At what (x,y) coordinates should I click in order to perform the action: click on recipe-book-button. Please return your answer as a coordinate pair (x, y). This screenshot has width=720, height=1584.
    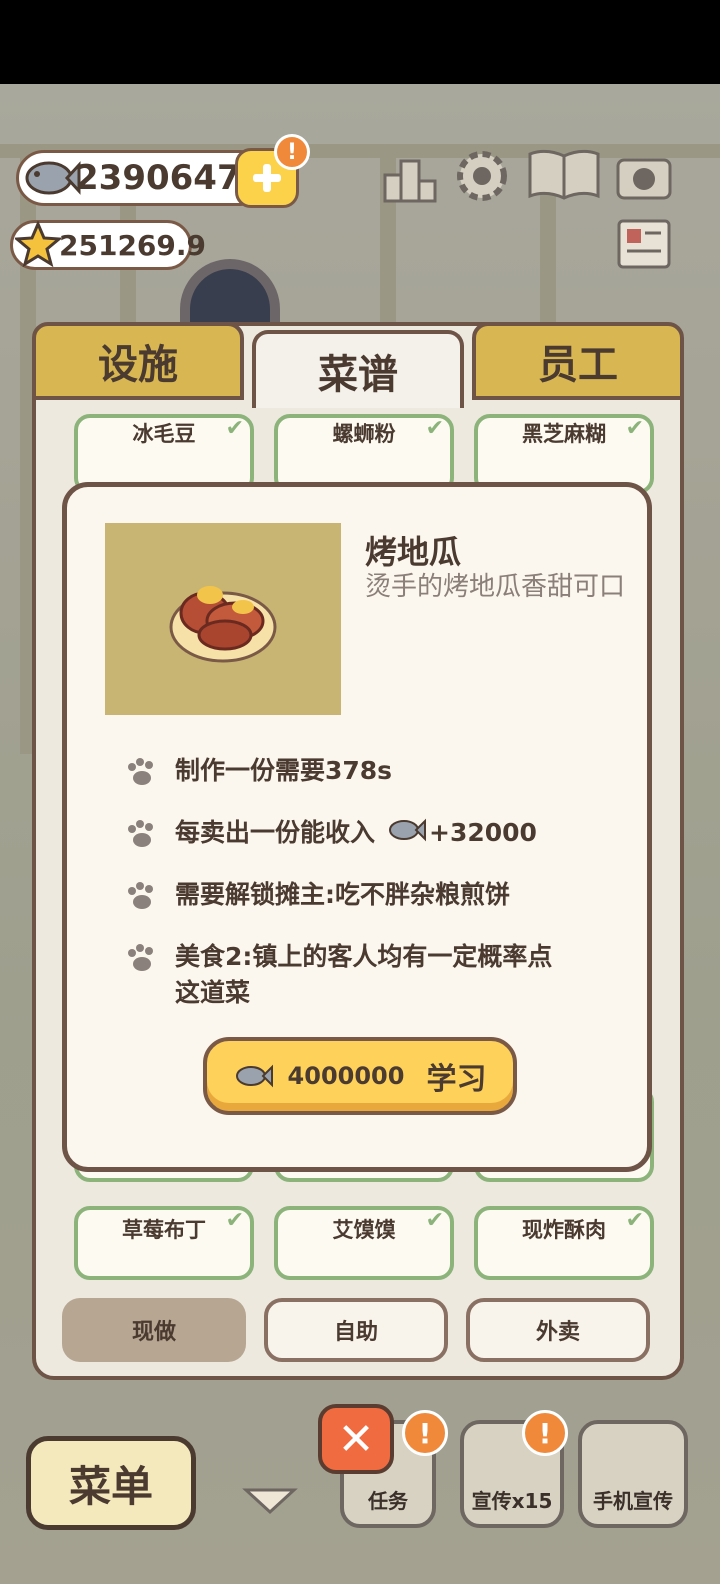
    Looking at the image, I should click on (564, 174).